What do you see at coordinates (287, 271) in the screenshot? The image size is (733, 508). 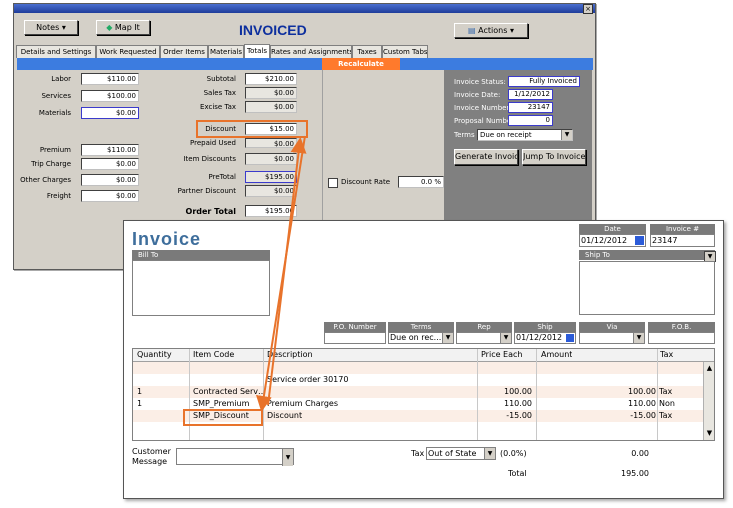 I see `arrow-to-discount` at bounding box center [287, 271].